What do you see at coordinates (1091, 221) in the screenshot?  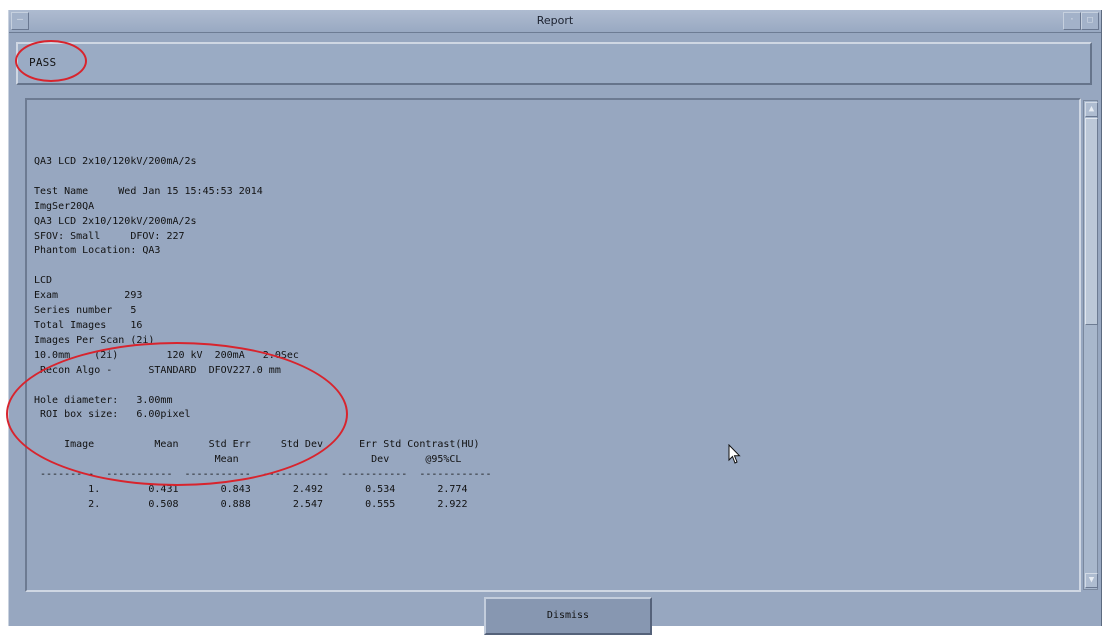 I see `scroll-thumb` at bounding box center [1091, 221].